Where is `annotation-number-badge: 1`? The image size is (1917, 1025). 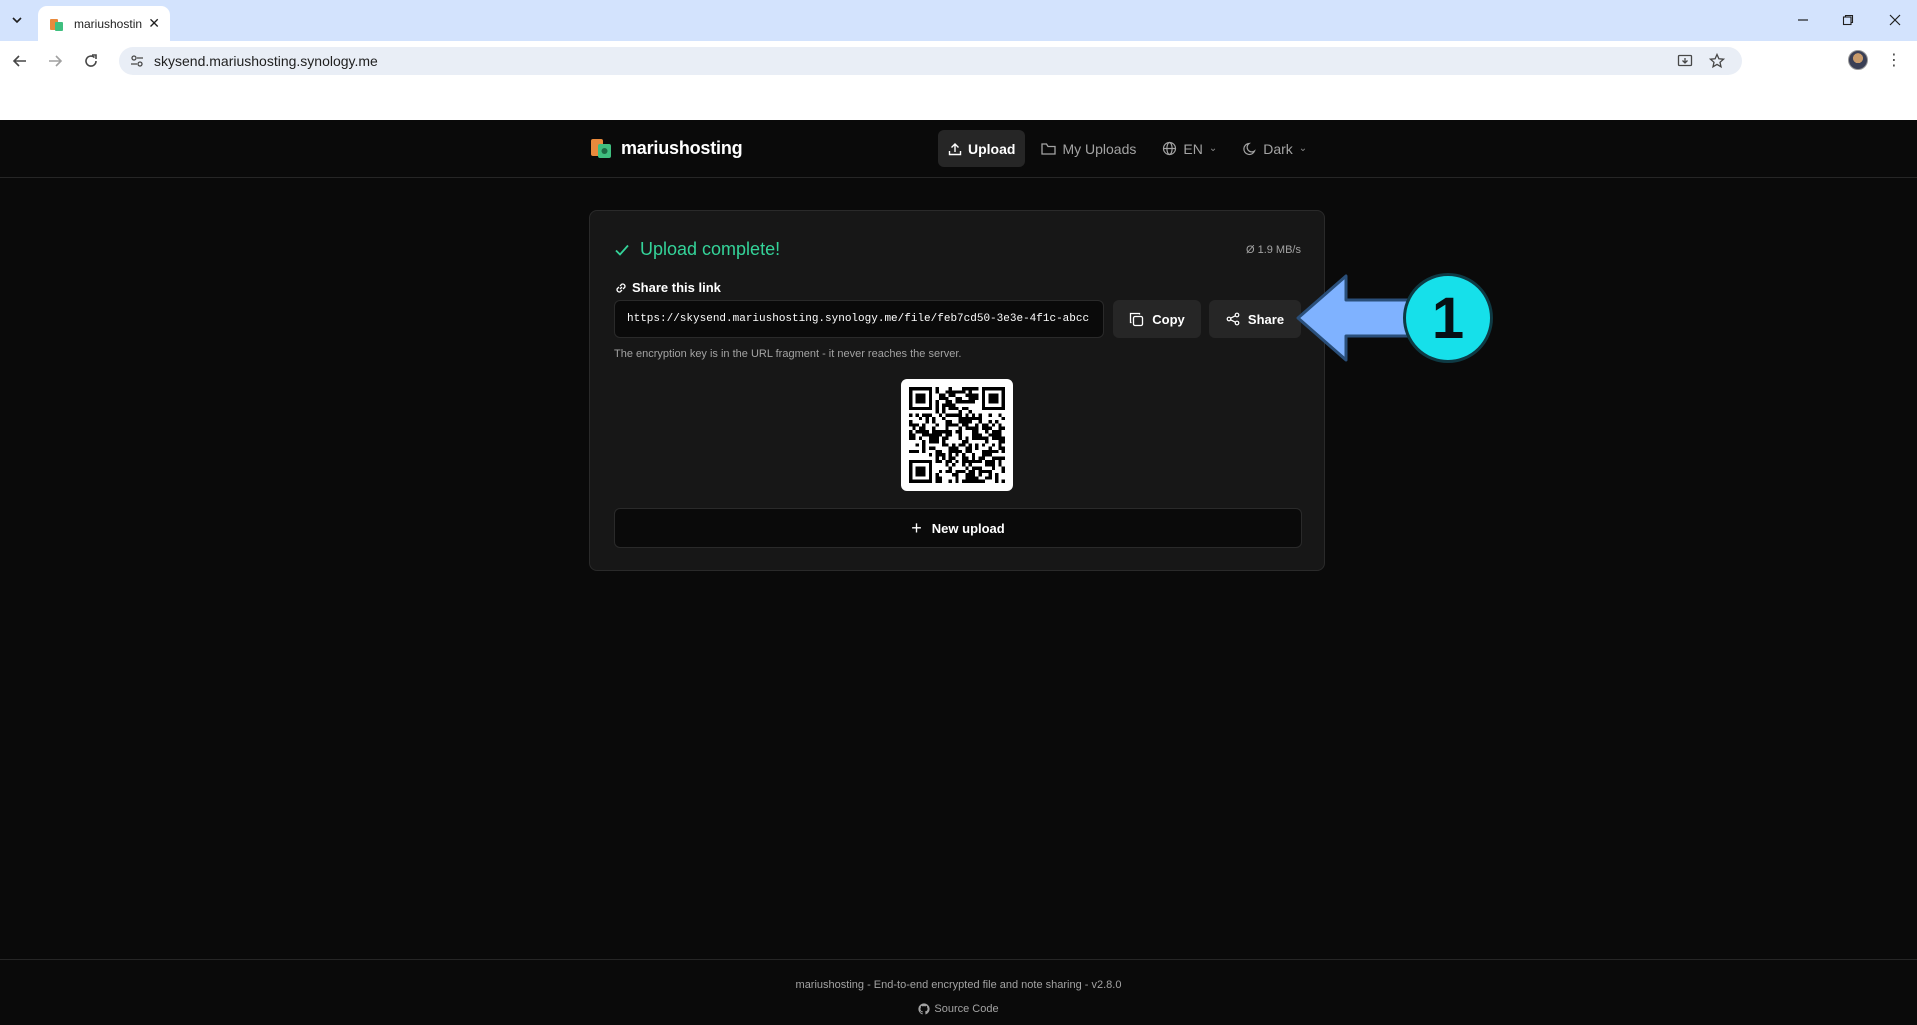
annotation-number-badge: 1 is located at coordinates (1448, 318).